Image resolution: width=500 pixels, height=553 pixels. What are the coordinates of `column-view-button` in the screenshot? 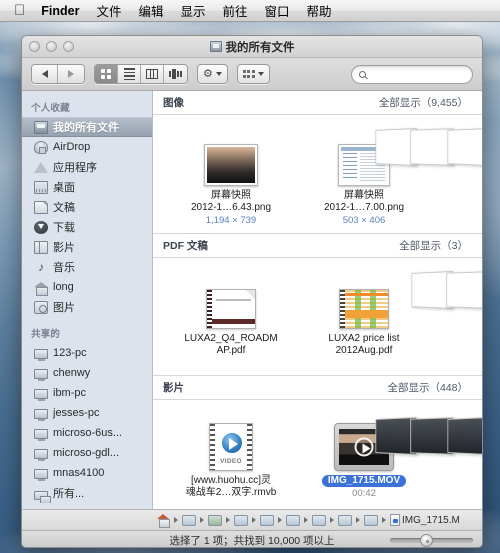 It's located at (152, 74).